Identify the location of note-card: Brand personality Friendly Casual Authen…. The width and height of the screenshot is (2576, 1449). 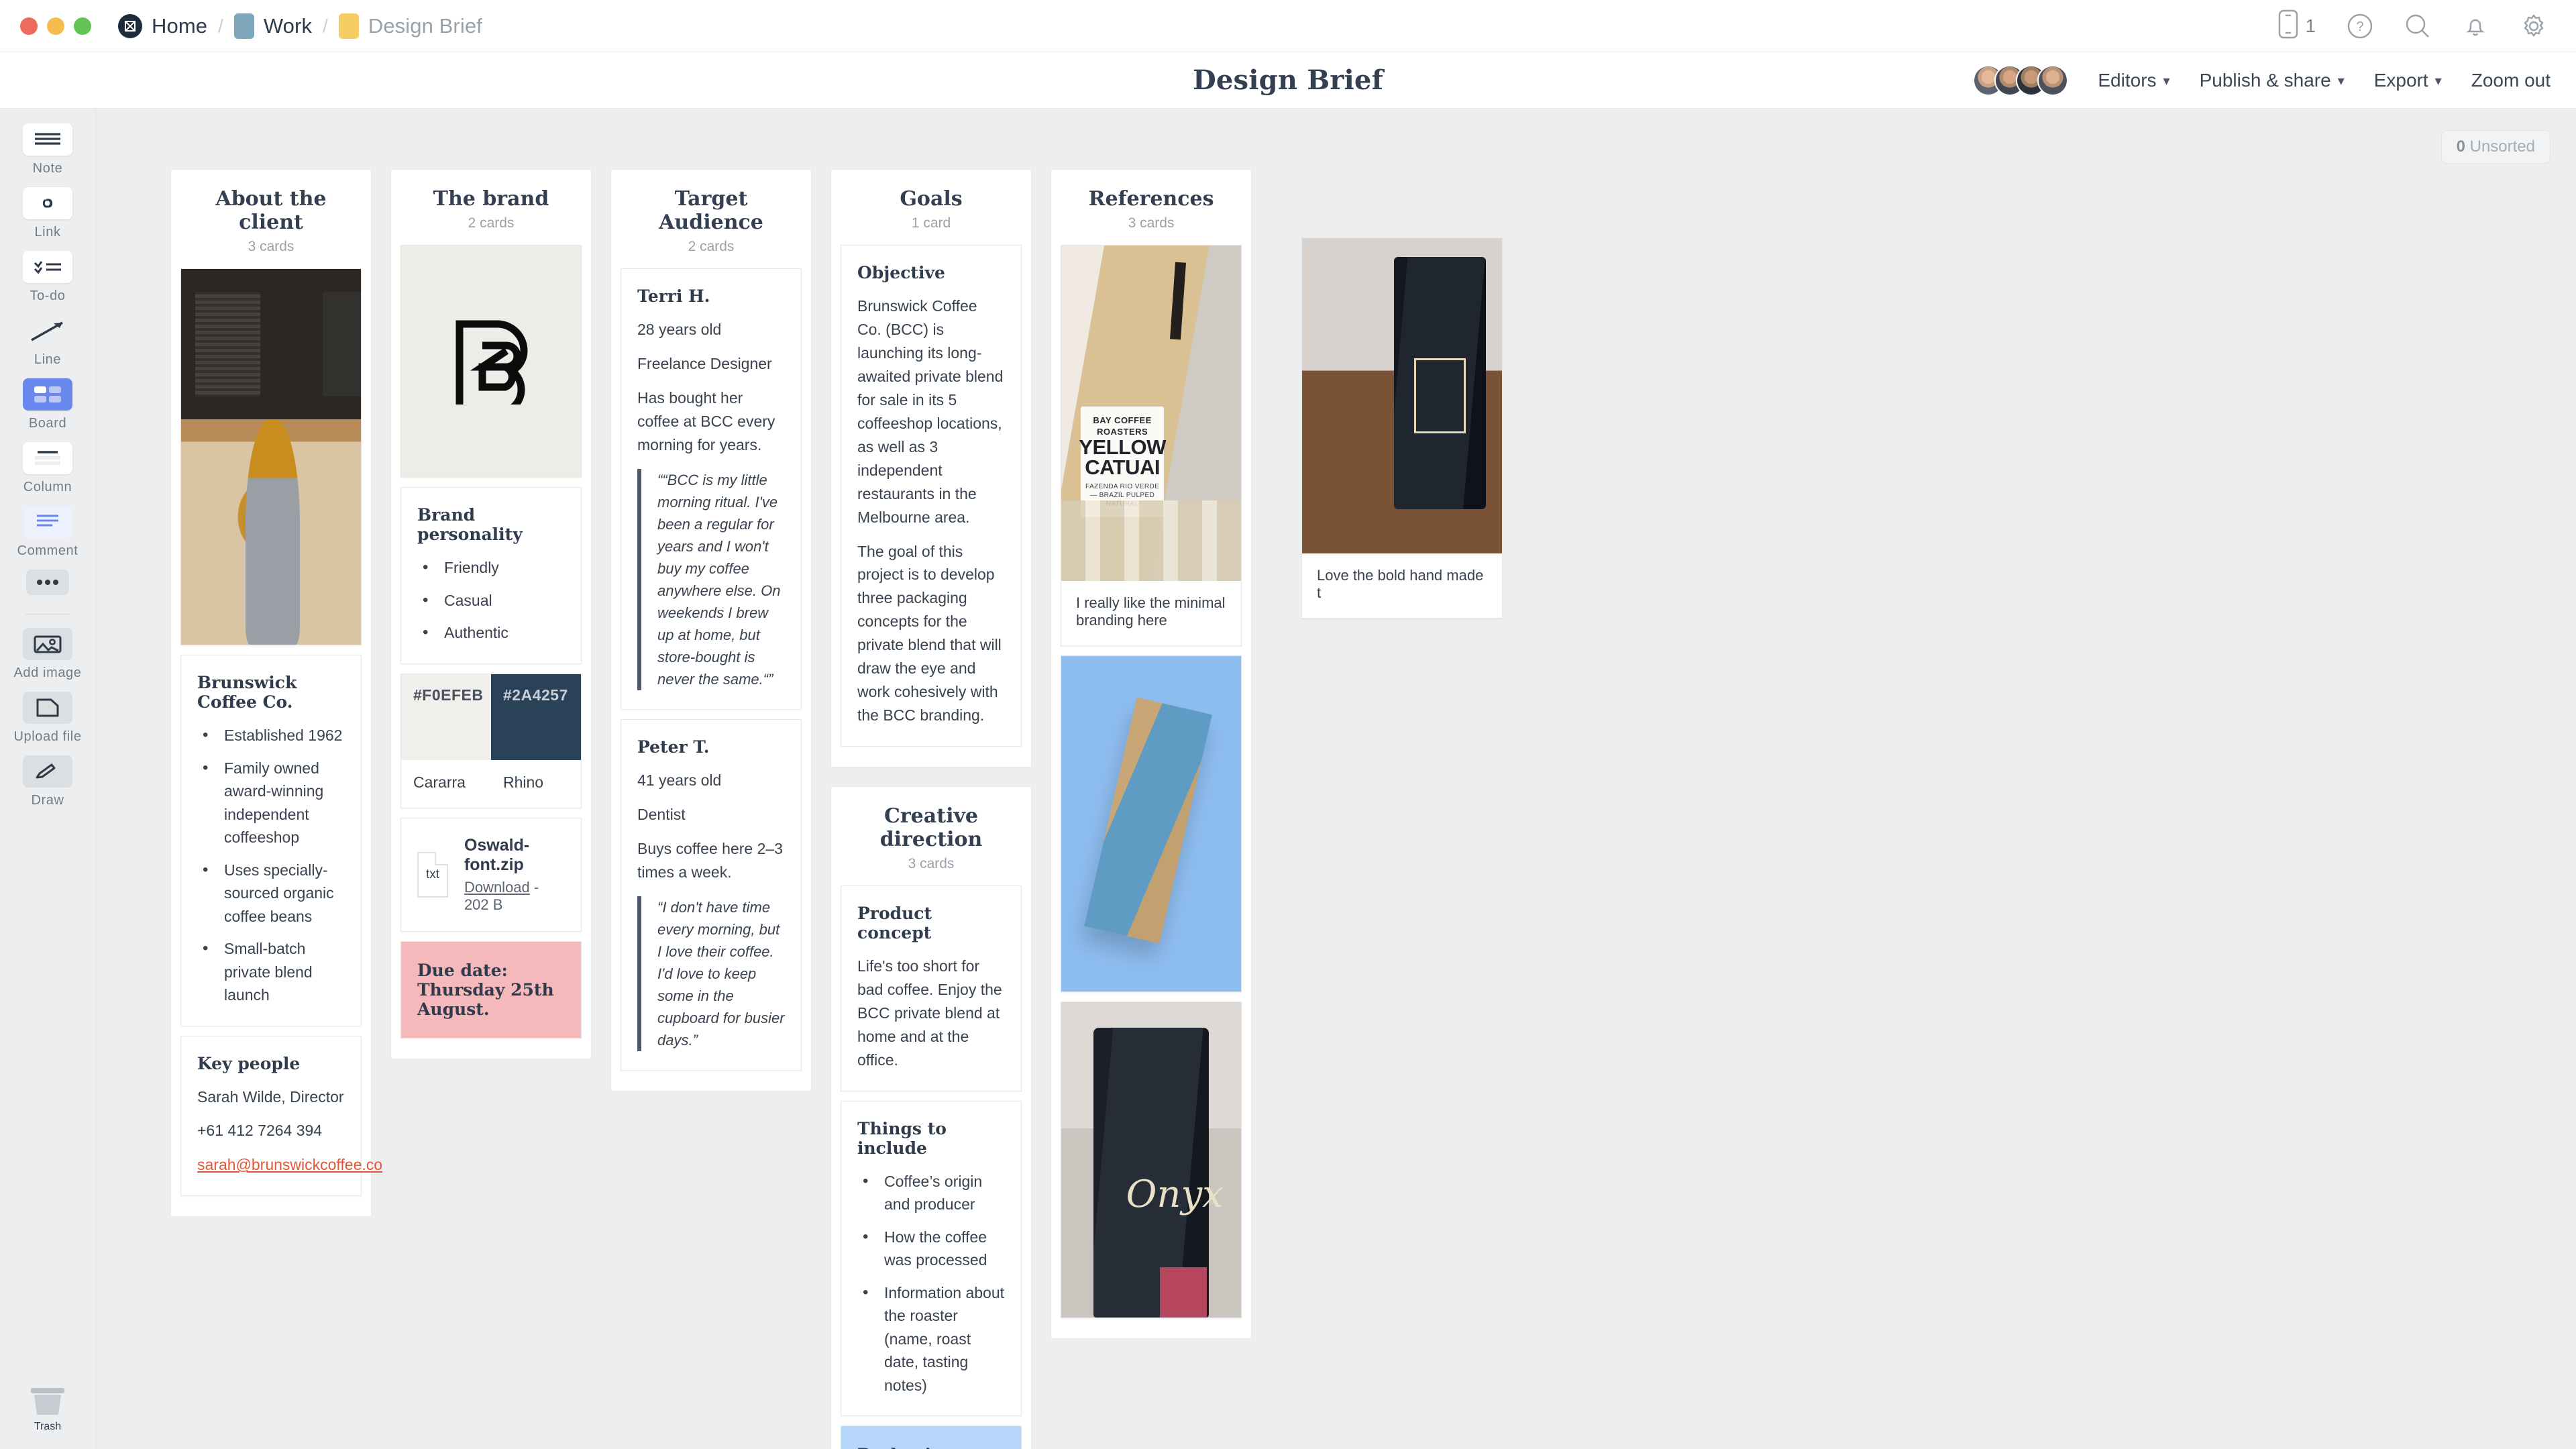
(491, 575).